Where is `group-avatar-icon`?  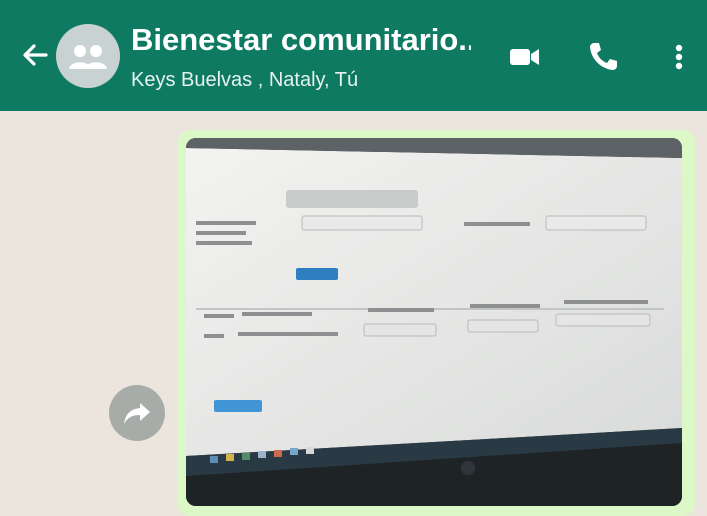 group-avatar-icon is located at coordinates (88, 56).